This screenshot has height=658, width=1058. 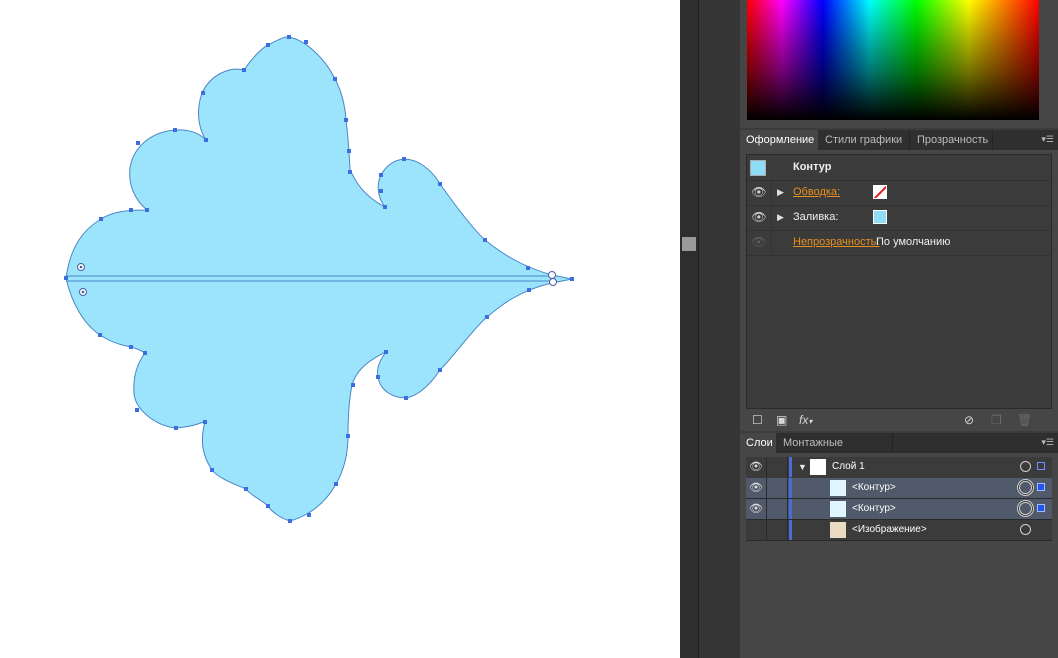 I want to click on opacity-label-link: Непрозрачность:, so click(x=836, y=242).